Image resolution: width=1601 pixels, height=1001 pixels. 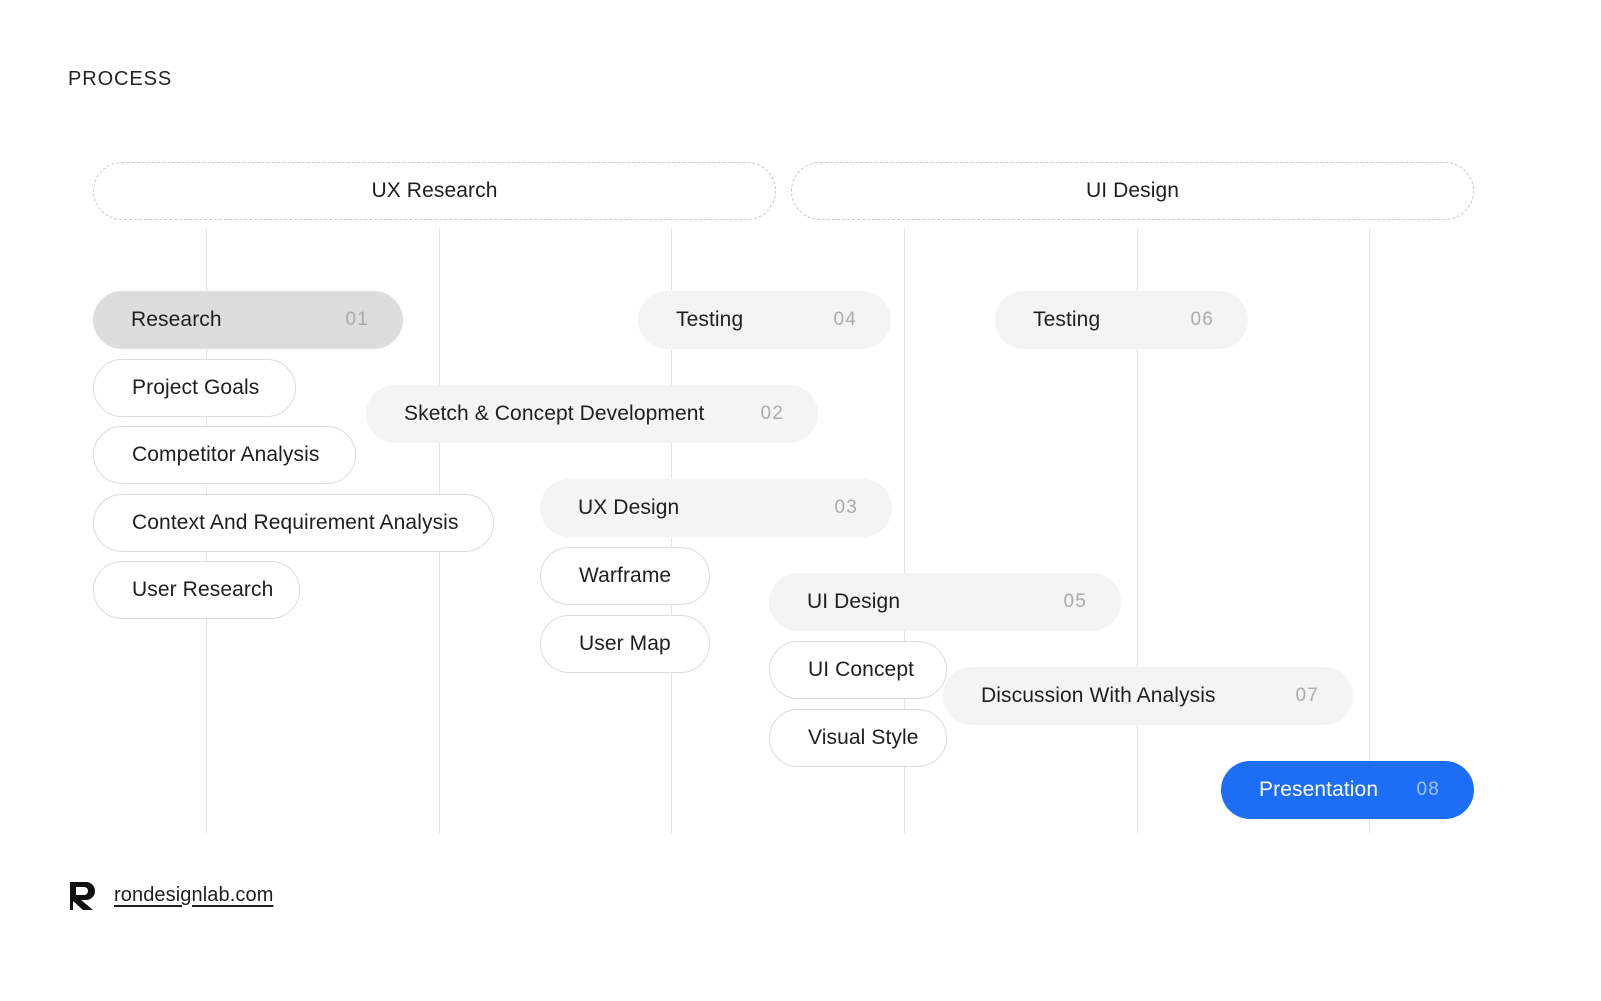 What do you see at coordinates (193, 895) in the screenshot?
I see `website-link: rondesignlab.com` at bounding box center [193, 895].